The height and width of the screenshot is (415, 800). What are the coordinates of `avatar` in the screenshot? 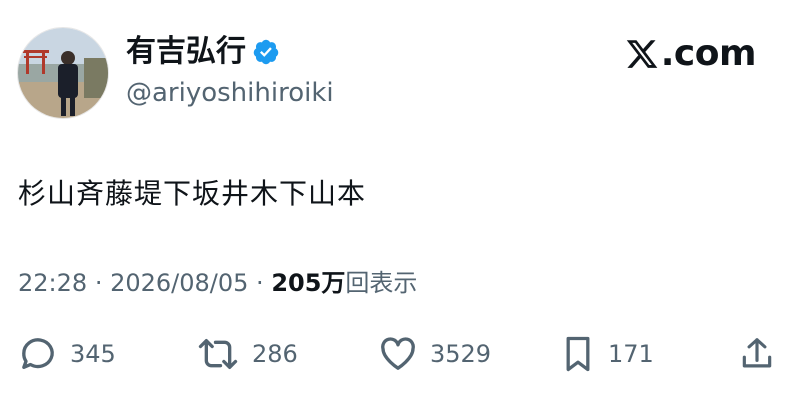 It's located at (63, 73).